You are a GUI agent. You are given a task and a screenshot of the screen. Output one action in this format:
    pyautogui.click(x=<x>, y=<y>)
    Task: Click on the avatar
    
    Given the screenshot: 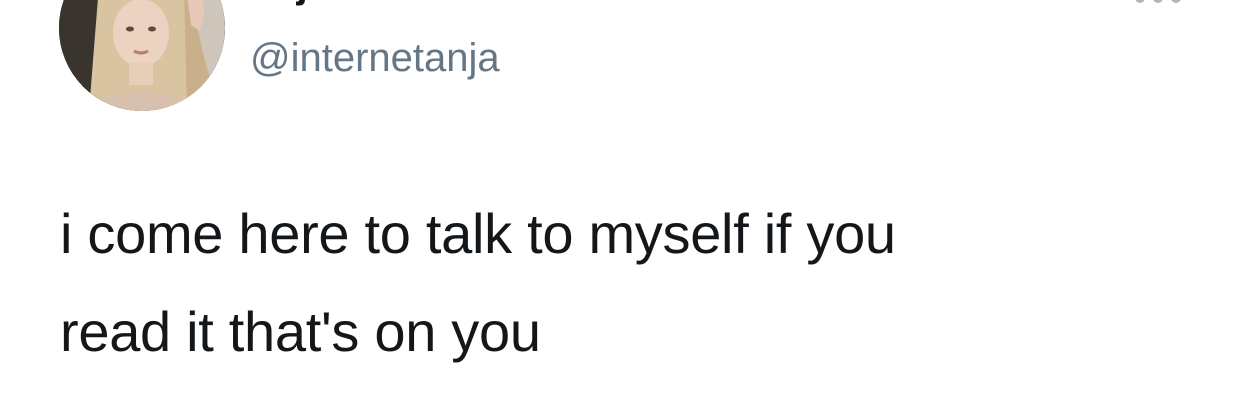 What is the action you would take?
    pyautogui.click(x=142, y=55)
    